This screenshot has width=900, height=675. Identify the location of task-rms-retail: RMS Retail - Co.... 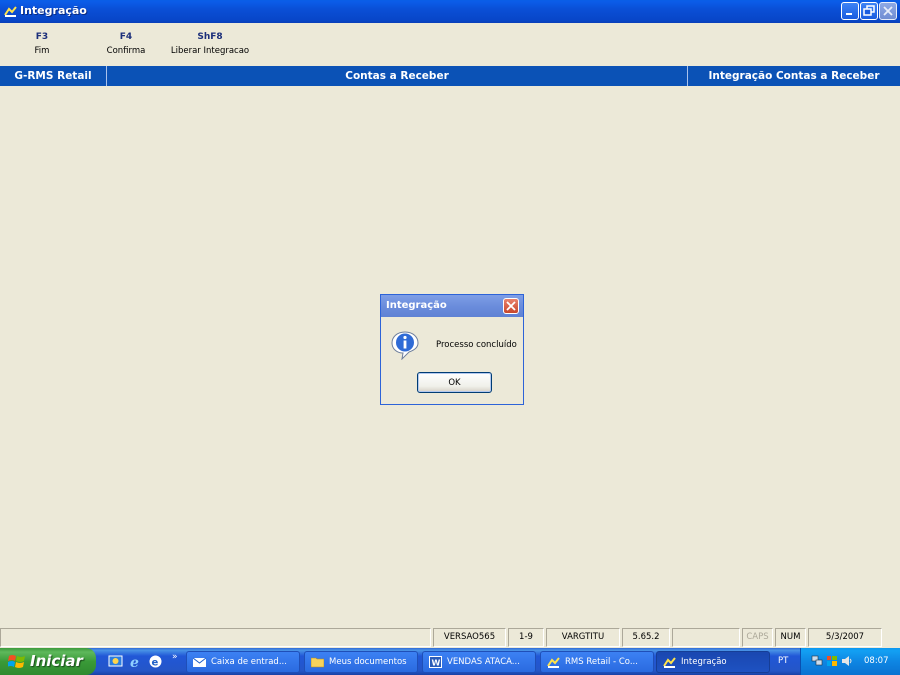
(597, 662).